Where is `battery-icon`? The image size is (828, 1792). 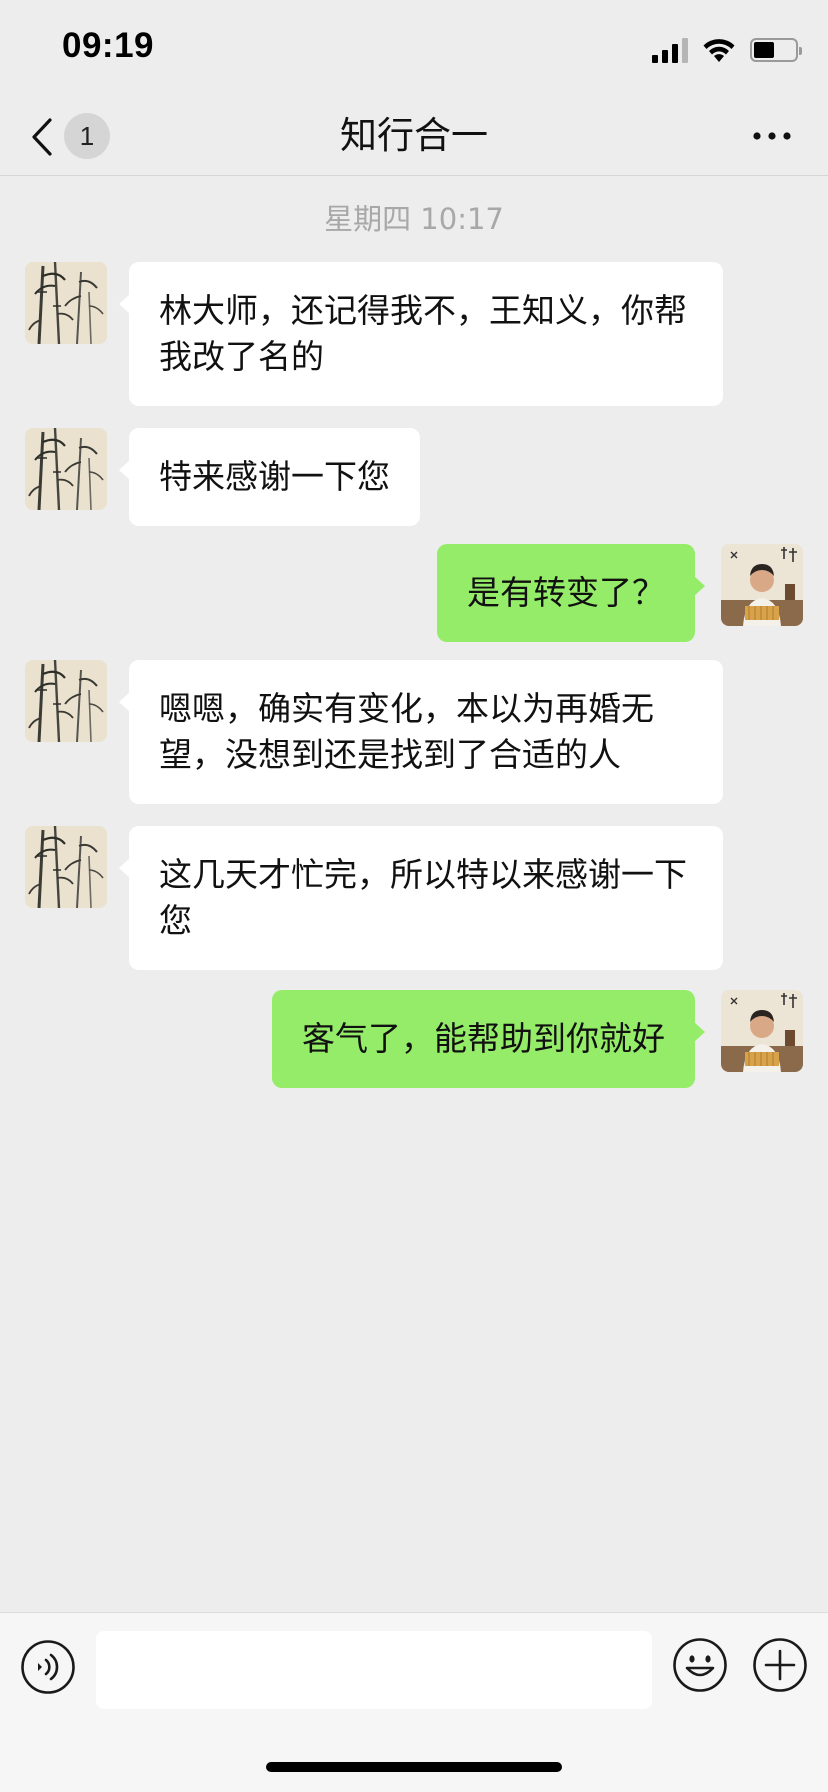 battery-icon is located at coordinates (776, 50).